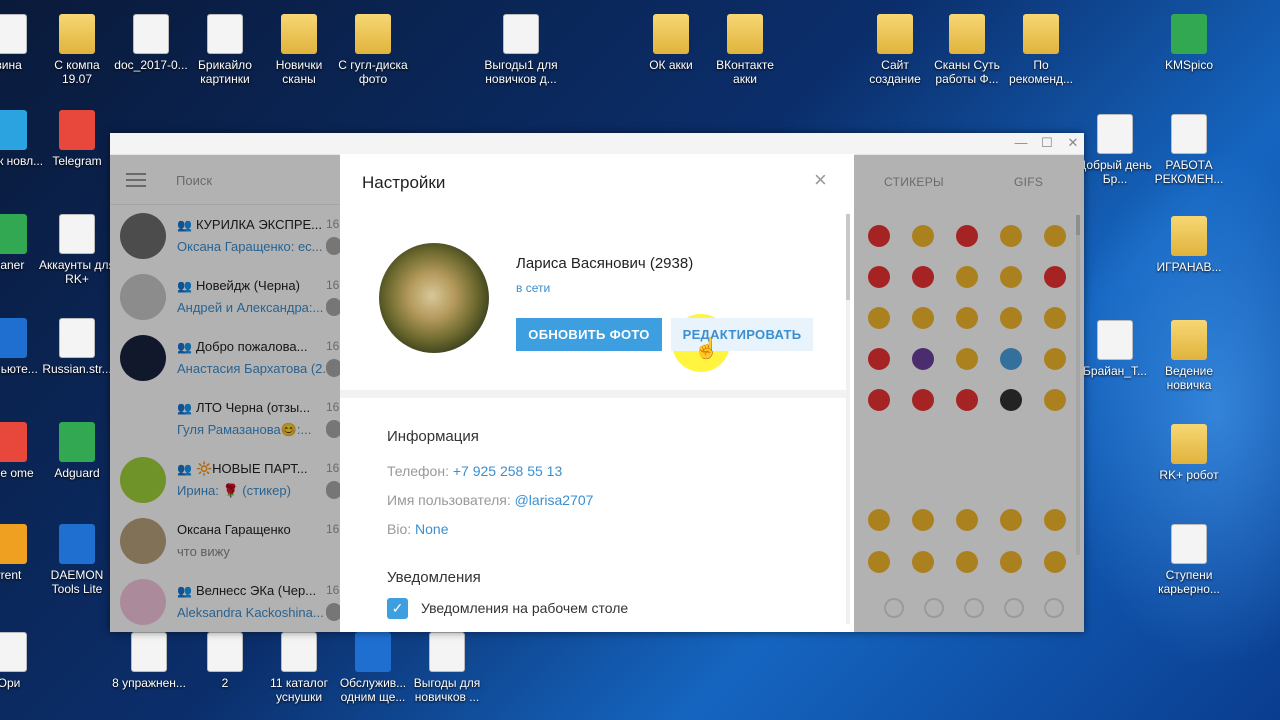  Describe the element at coordinates (895, 72) in the screenshot. I see `desktop-icon-label: Сайт создание` at that location.